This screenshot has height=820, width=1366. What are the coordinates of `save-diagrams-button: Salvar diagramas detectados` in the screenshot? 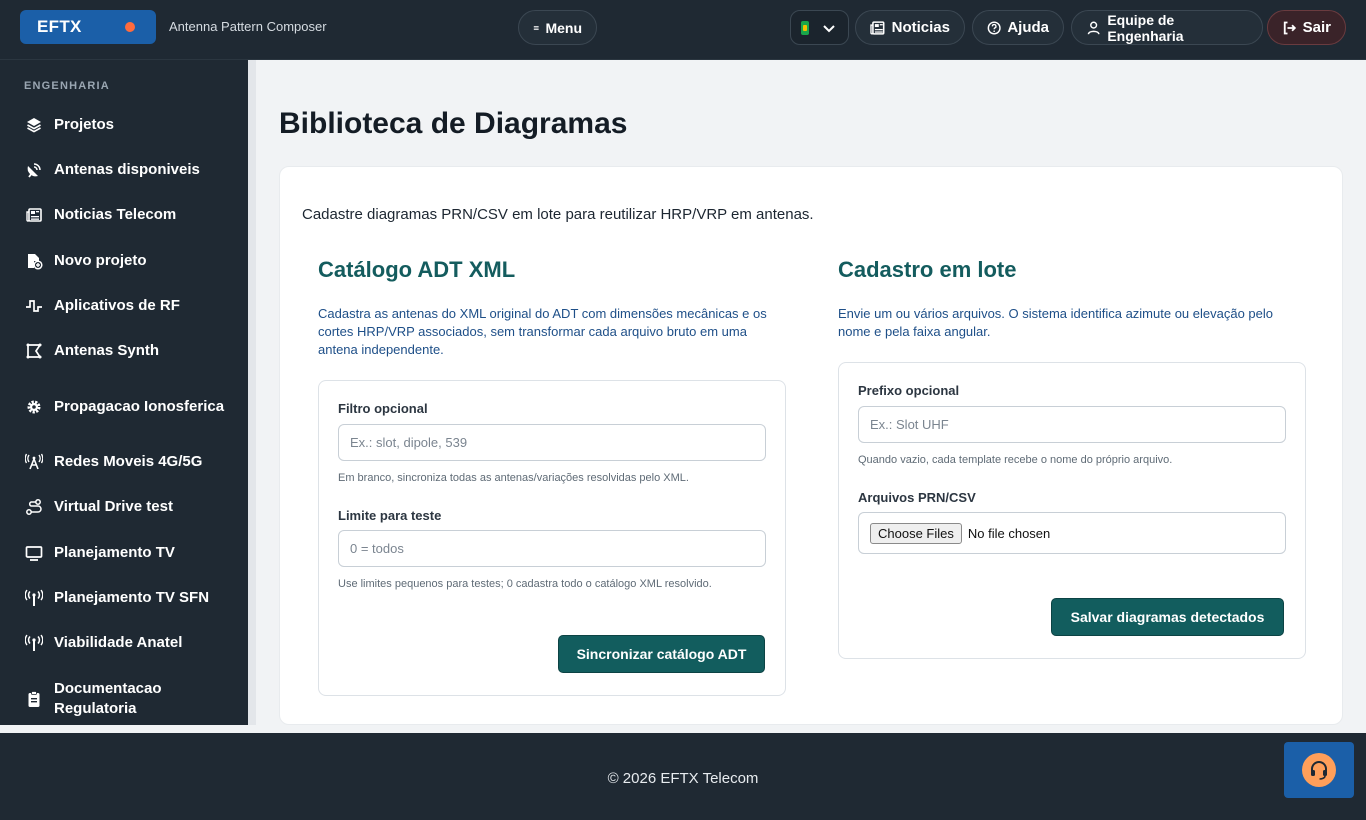 It's located at (1167, 617).